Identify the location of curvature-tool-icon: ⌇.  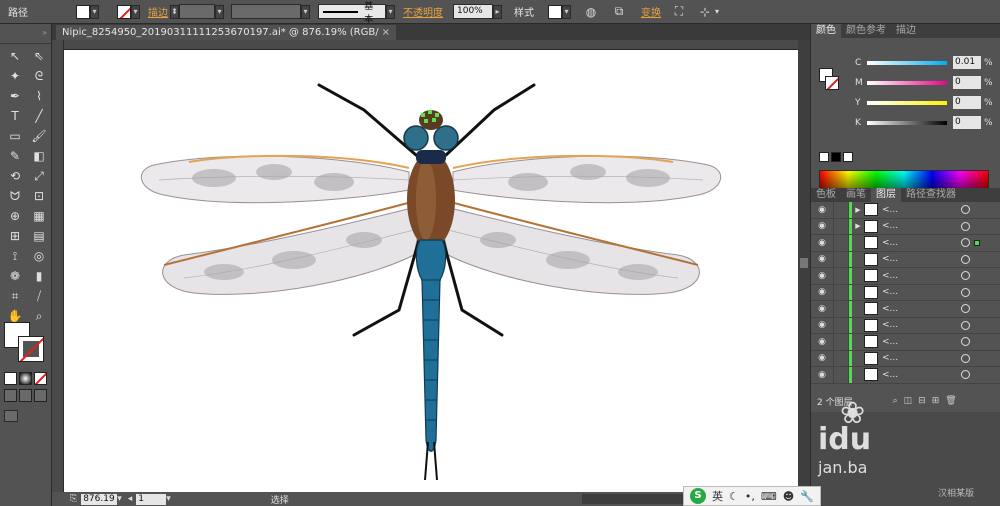
(39, 96).